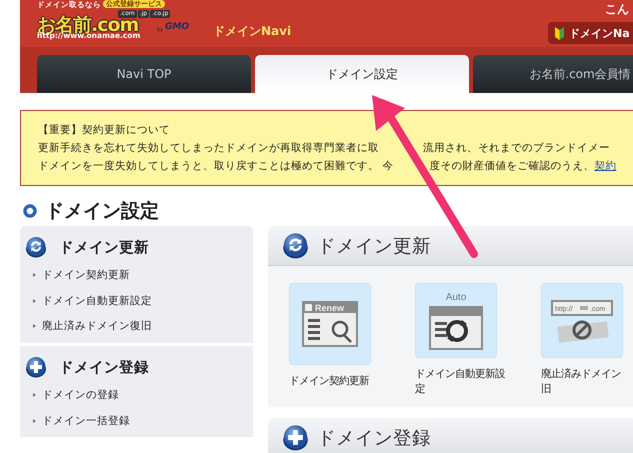  What do you see at coordinates (374, 246) in the screenshot?
I see `panel-title: ドメイン更新` at bounding box center [374, 246].